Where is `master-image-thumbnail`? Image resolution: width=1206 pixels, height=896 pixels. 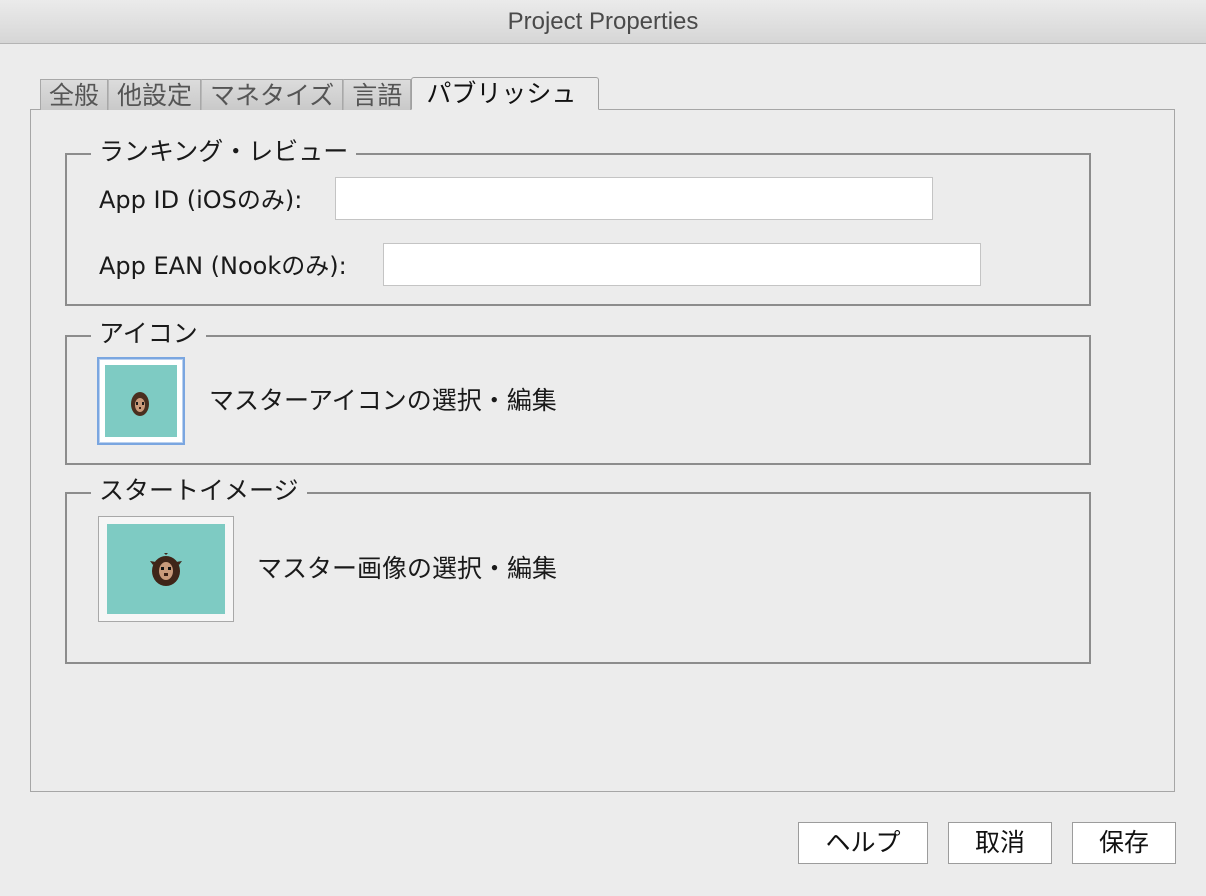 master-image-thumbnail is located at coordinates (166, 569).